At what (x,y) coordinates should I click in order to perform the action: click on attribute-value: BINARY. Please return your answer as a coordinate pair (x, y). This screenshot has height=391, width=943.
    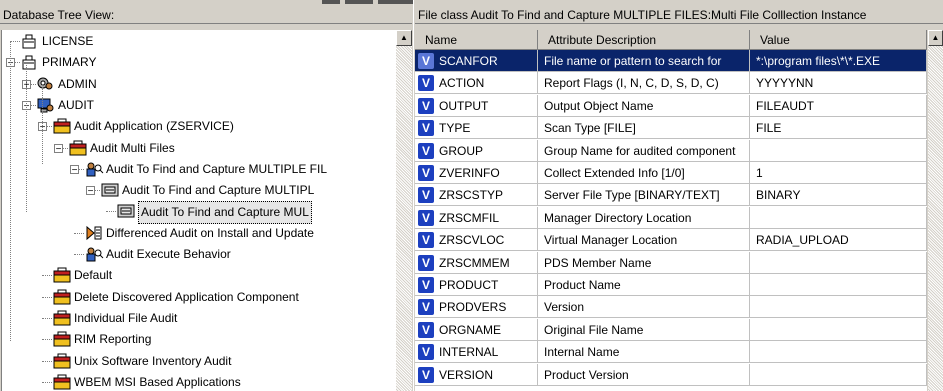
    Looking at the image, I should click on (838, 195).